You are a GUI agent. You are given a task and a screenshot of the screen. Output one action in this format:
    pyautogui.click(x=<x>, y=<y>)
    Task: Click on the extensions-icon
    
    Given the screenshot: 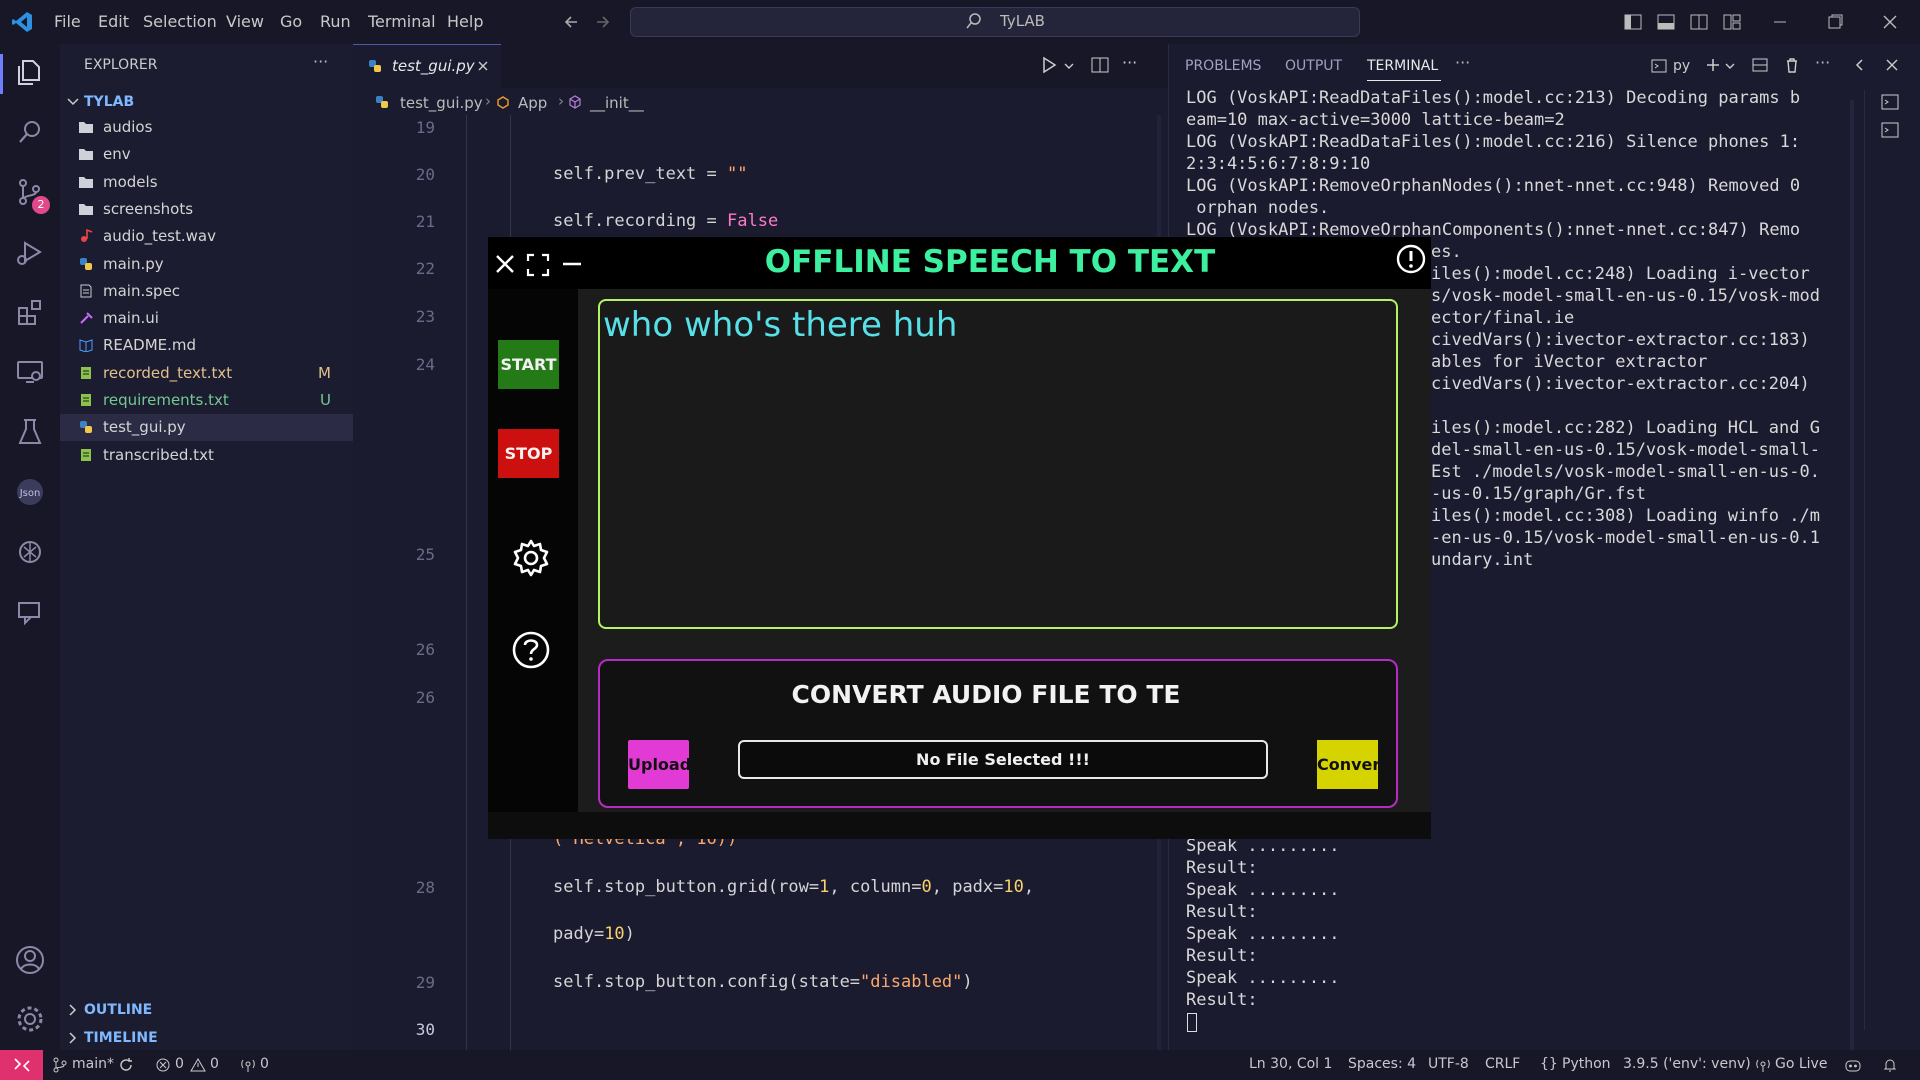 What is the action you would take?
    pyautogui.click(x=30, y=312)
    